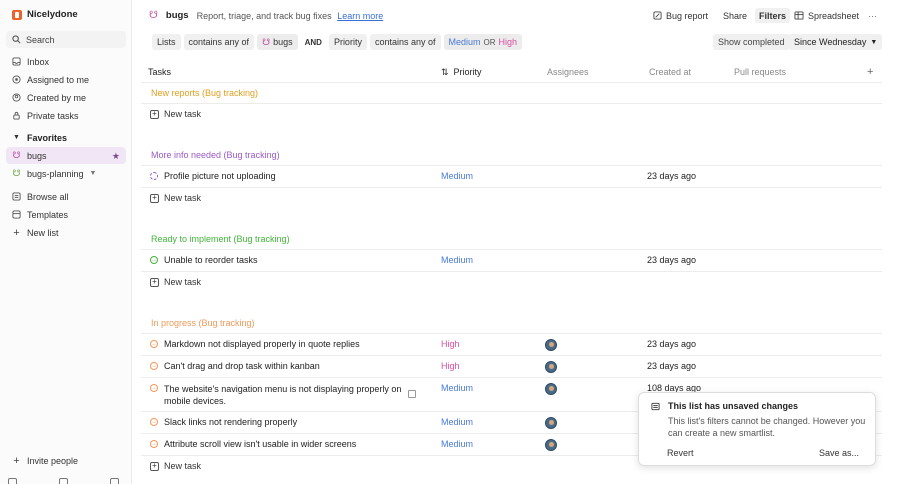 Image resolution: width=900 pixels, height=484 pixels. What do you see at coordinates (870, 72) in the screenshot?
I see `add-column-button: +` at bounding box center [870, 72].